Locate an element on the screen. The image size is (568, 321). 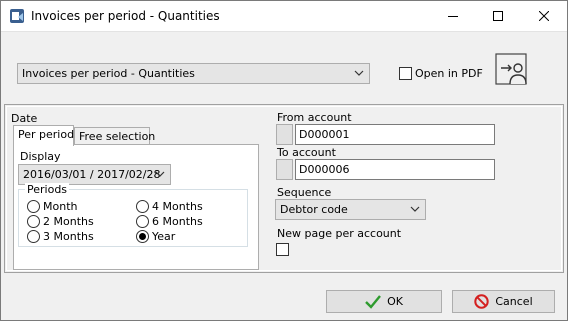
new-page-checkbox is located at coordinates (282, 249).